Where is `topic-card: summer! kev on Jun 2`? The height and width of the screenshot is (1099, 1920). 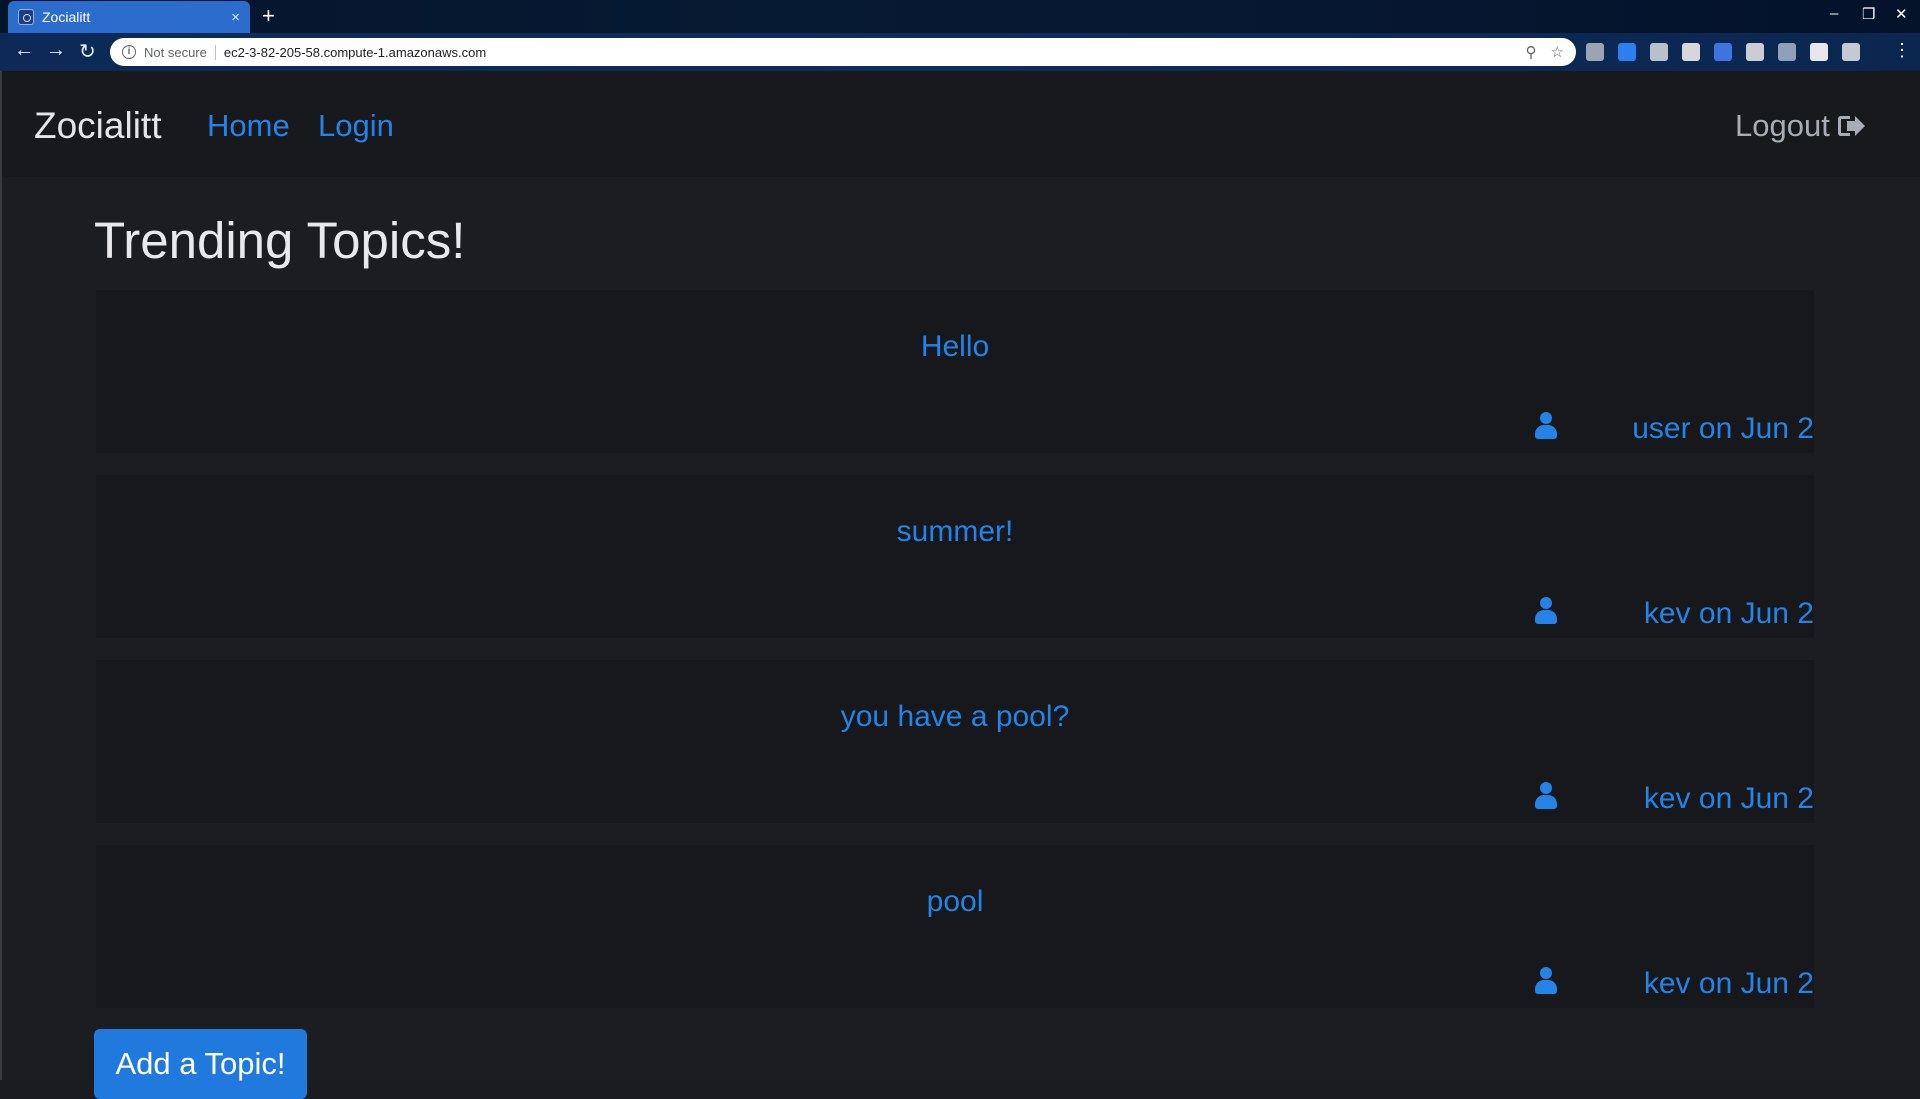 topic-card: summer! kev on Jun 2 is located at coordinates (955, 556).